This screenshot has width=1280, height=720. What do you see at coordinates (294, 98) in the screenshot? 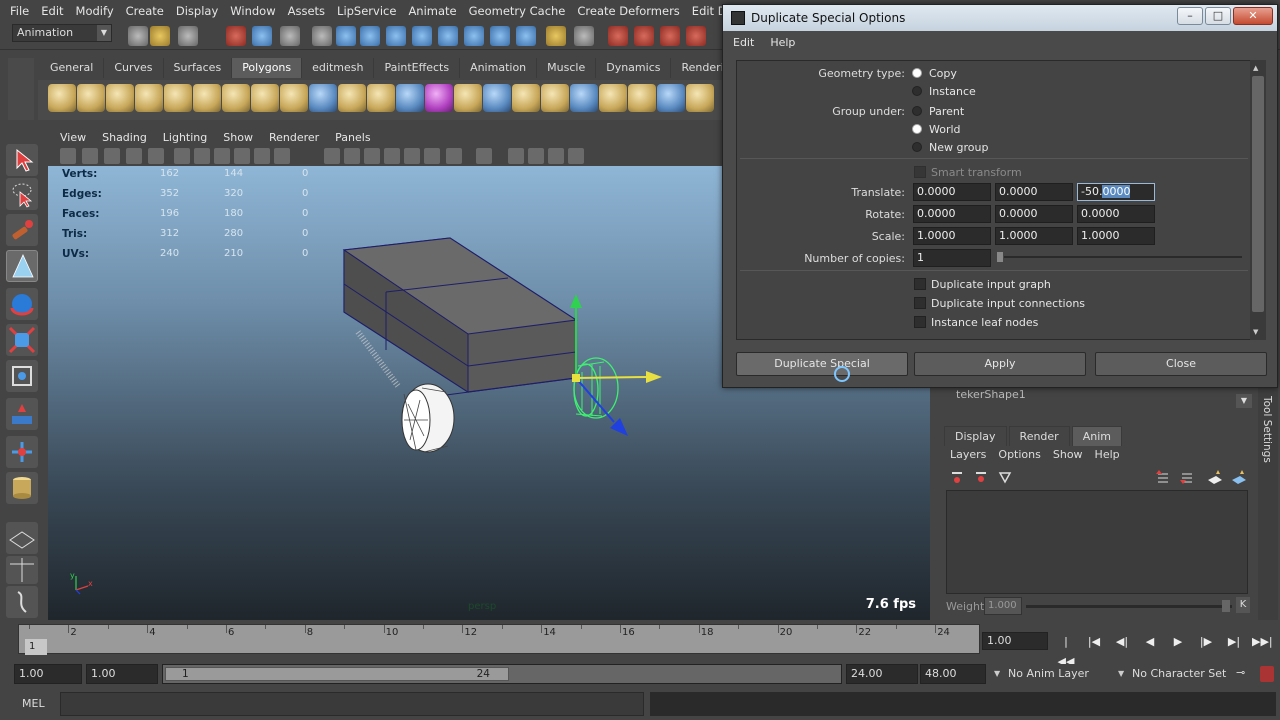
I see `poly-helix-icon` at bounding box center [294, 98].